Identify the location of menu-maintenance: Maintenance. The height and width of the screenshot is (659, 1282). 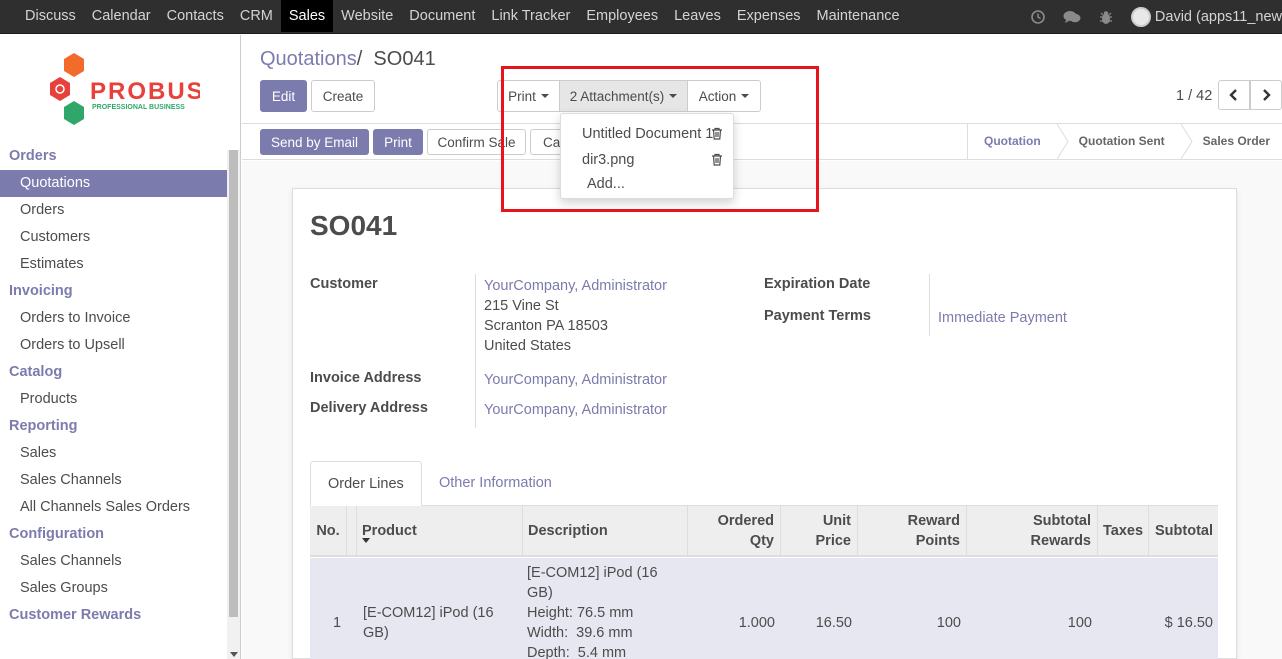
(858, 16).